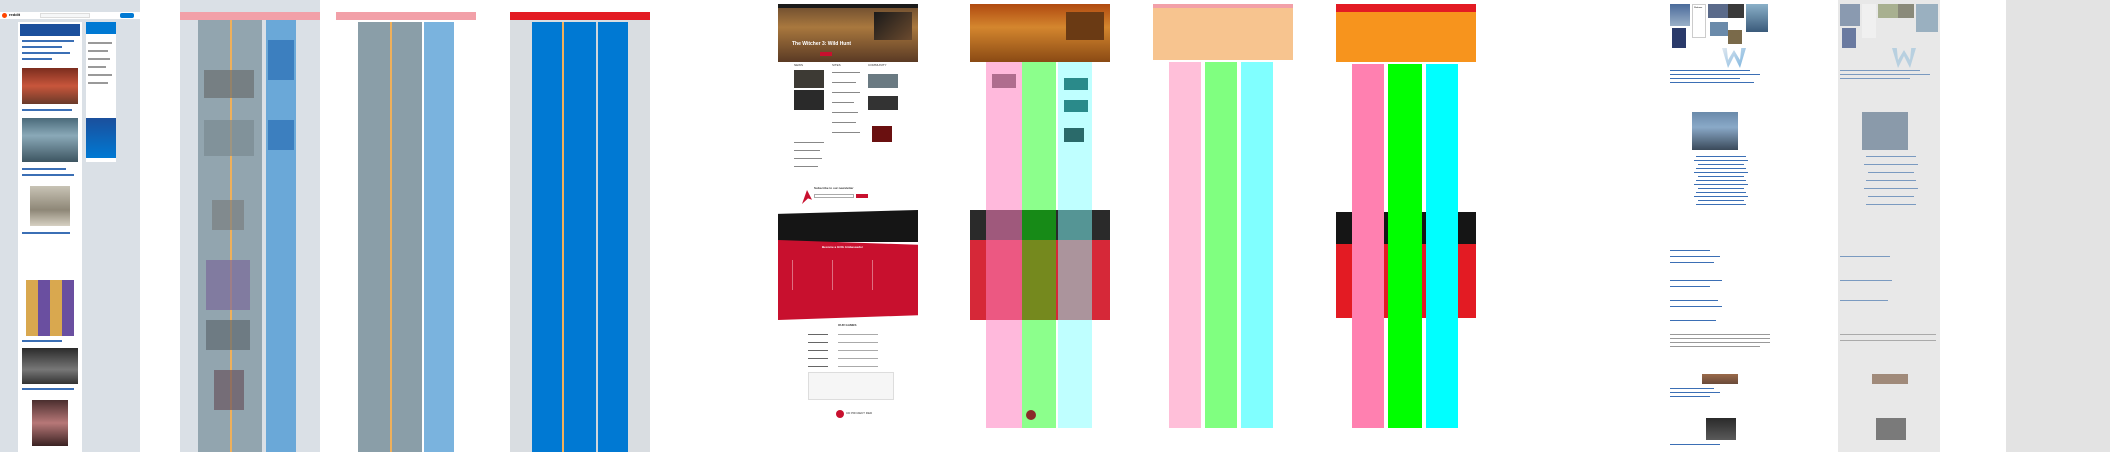  I want to click on wiki-w-logo, so click(1734, 58).